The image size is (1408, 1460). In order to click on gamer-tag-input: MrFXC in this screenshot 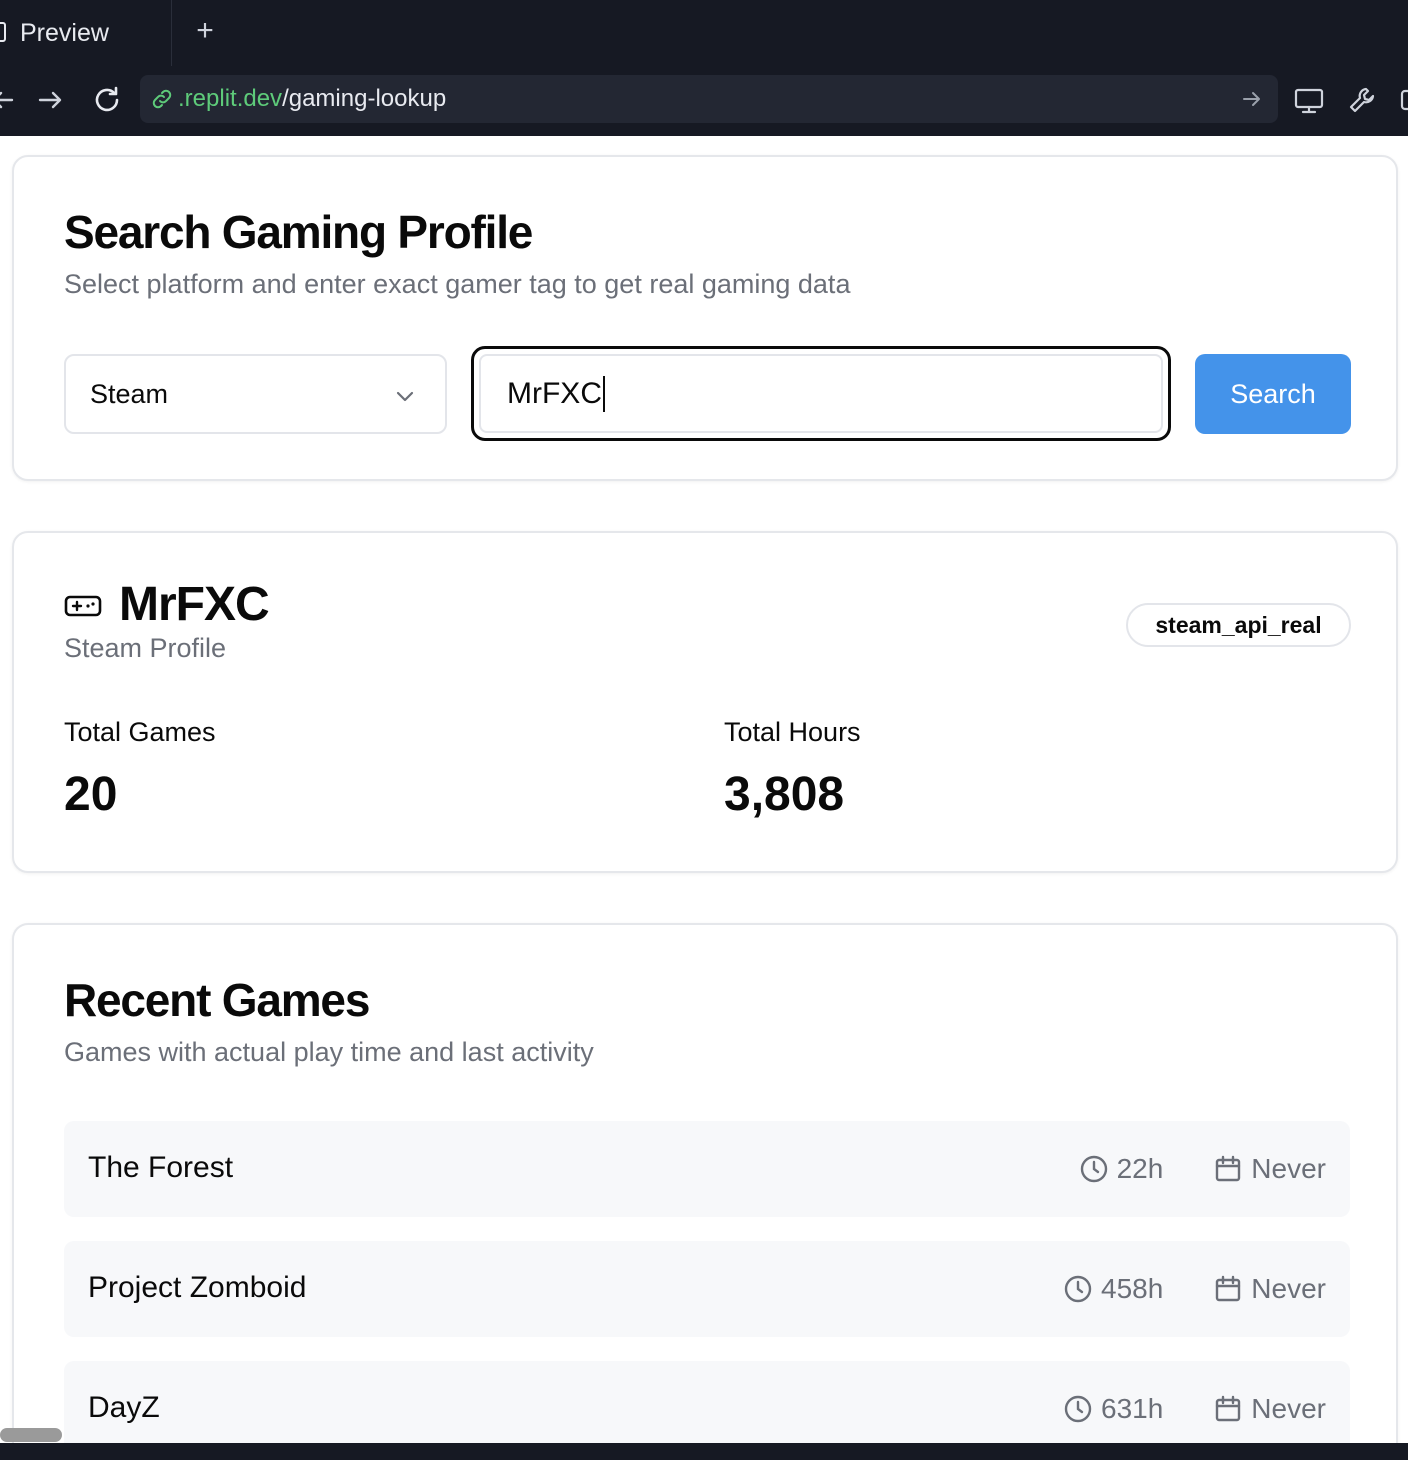, I will do `click(821, 393)`.